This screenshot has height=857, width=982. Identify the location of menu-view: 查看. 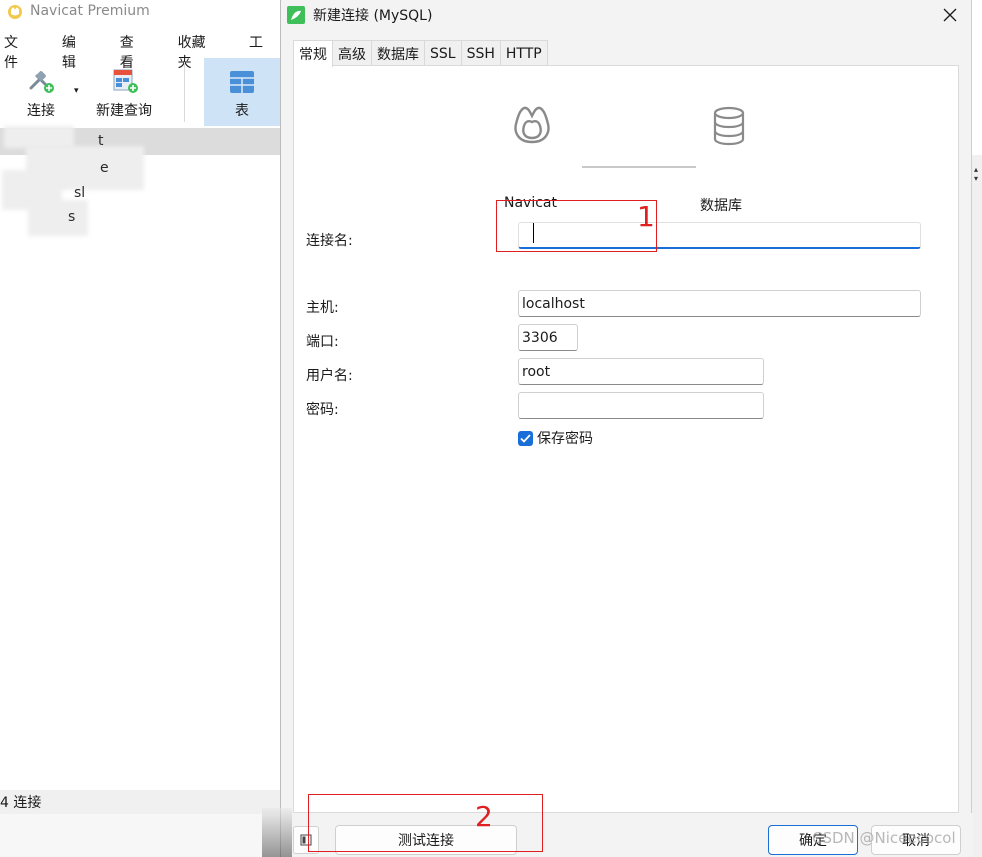
(133, 51).